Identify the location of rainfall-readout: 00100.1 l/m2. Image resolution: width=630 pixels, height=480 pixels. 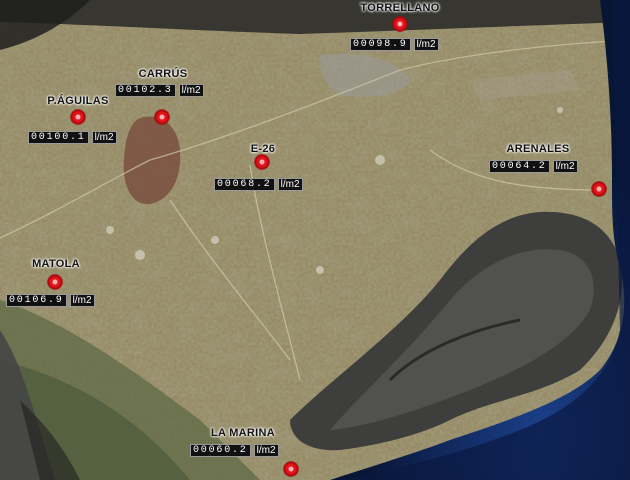
(72, 137).